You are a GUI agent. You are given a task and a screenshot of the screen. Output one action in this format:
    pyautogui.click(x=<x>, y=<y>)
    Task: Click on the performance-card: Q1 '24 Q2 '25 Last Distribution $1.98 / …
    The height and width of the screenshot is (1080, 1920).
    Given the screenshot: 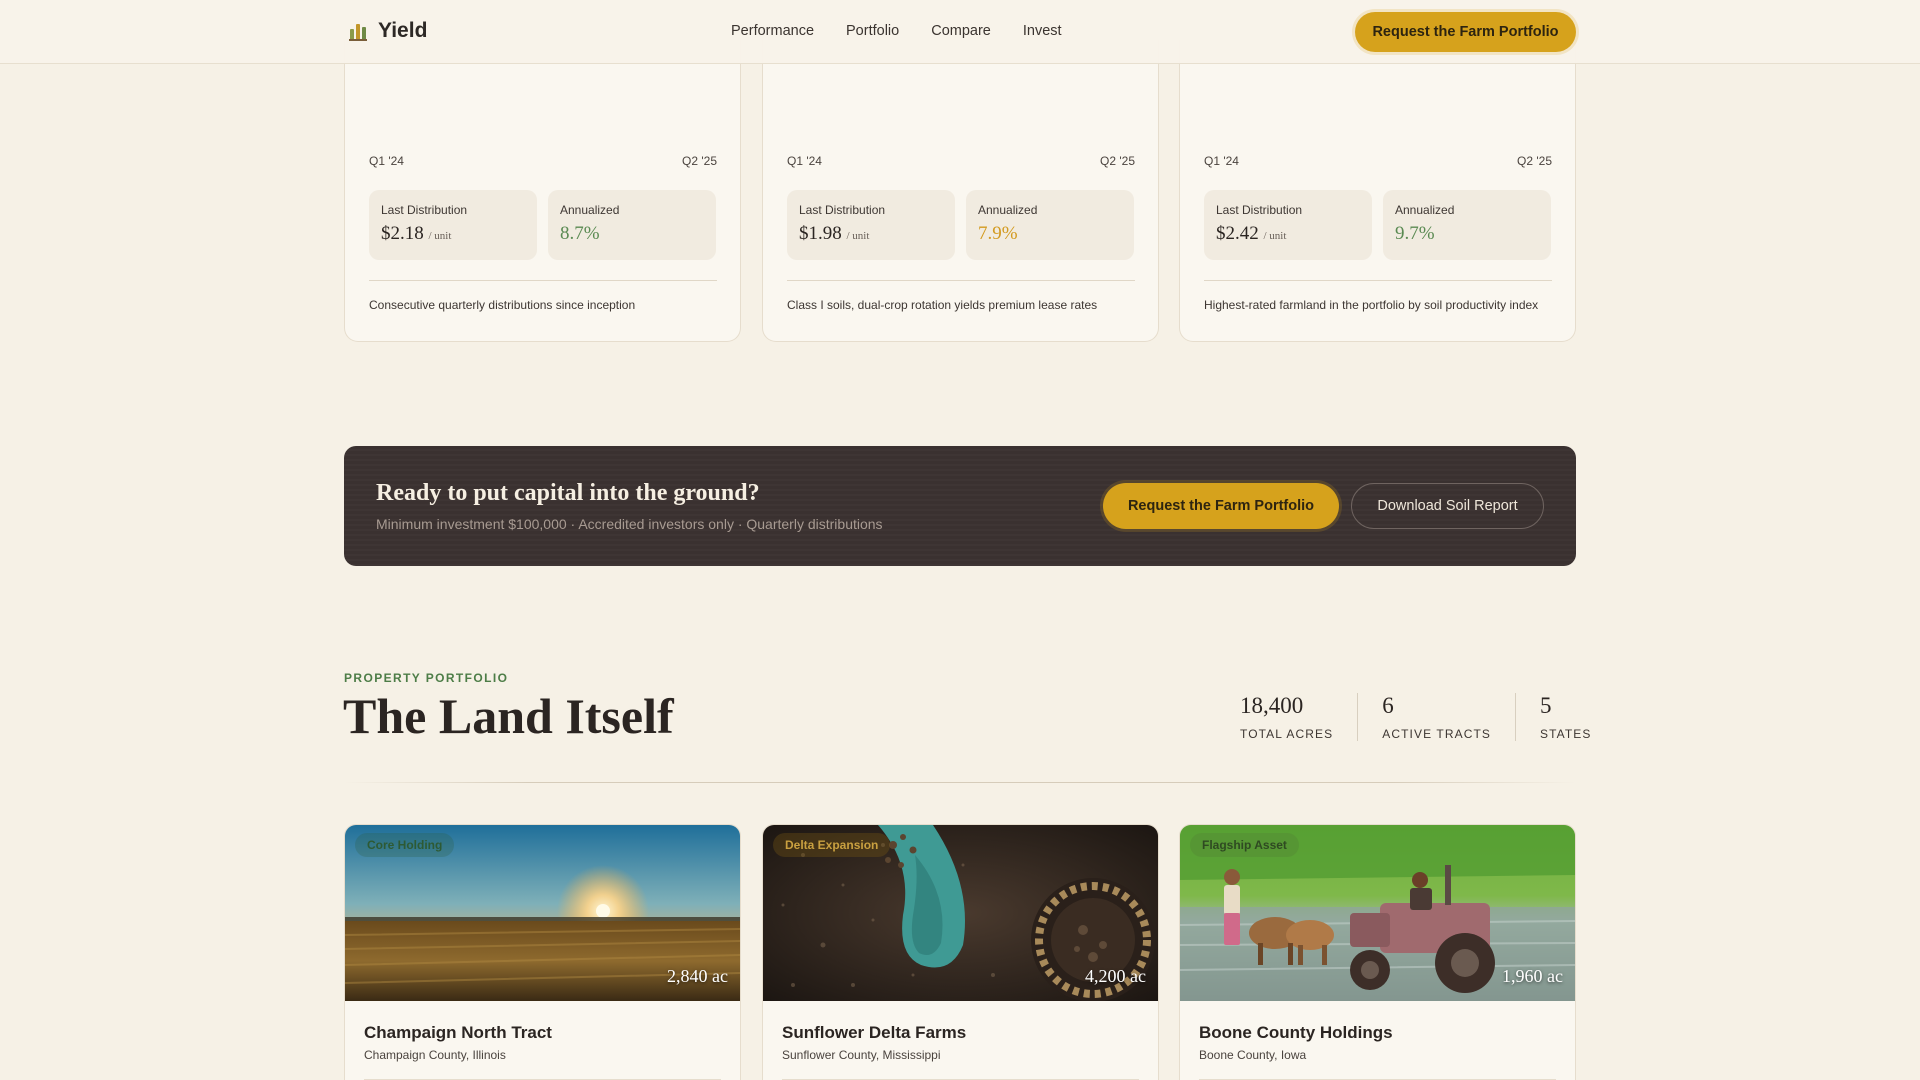 What is the action you would take?
    pyautogui.click(x=960, y=191)
    